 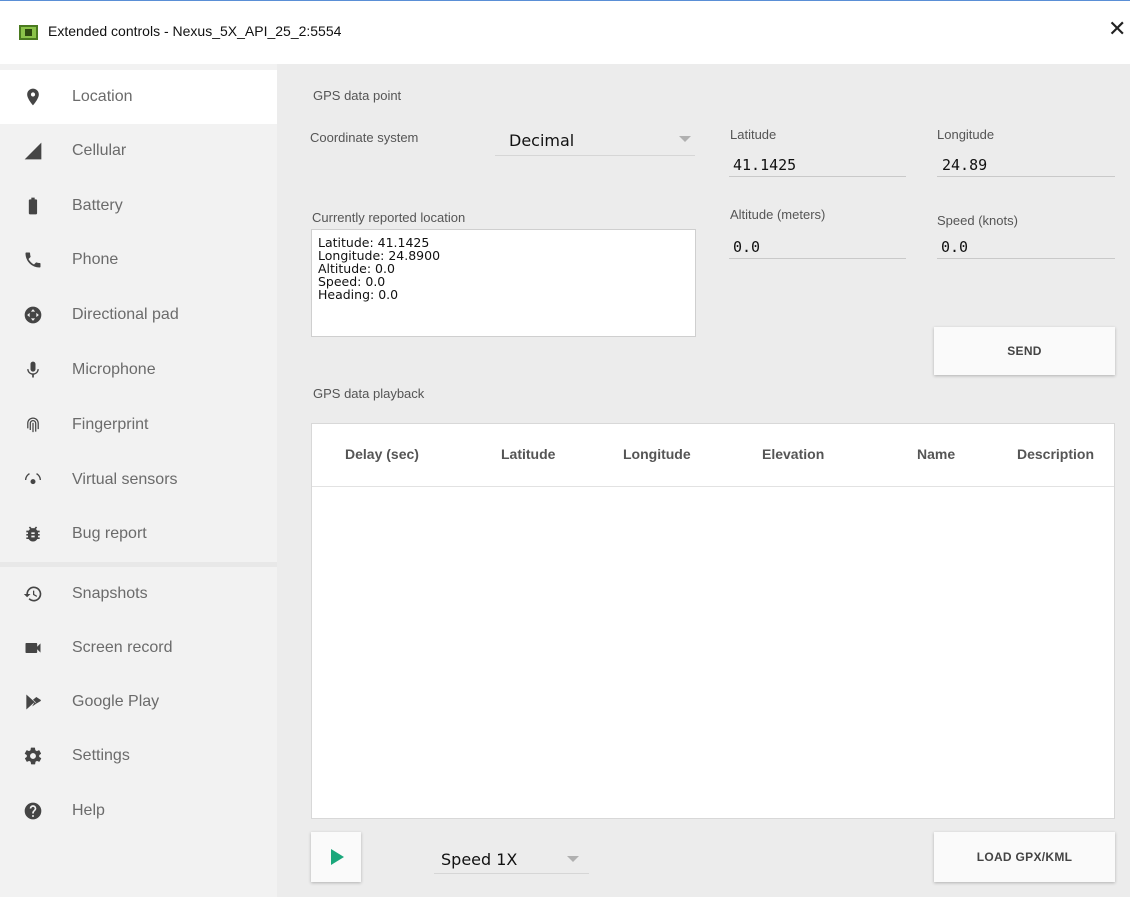 I want to click on column-header-elevation: Elevation, so click(x=793, y=454).